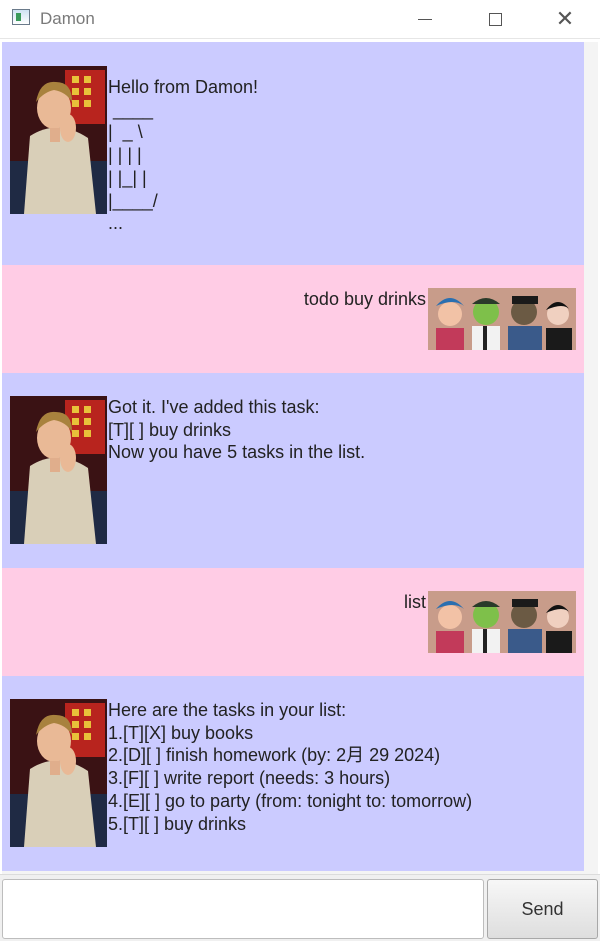  I want to click on input-bar: Send, so click(300, 907).